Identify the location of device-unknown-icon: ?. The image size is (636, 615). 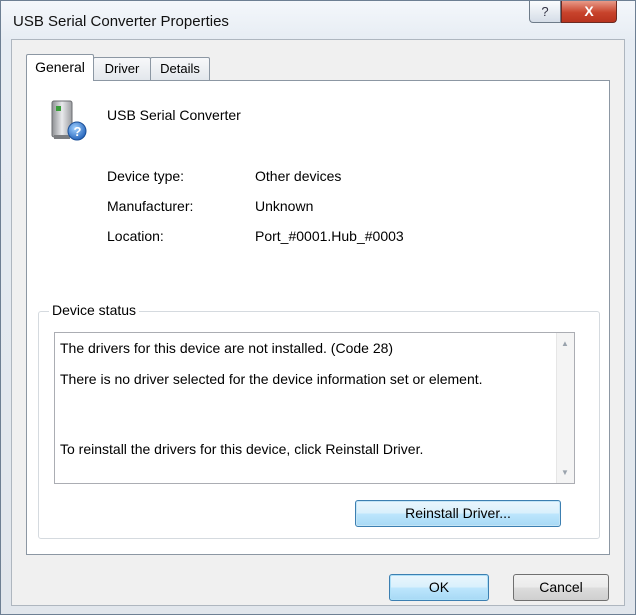
(69, 121).